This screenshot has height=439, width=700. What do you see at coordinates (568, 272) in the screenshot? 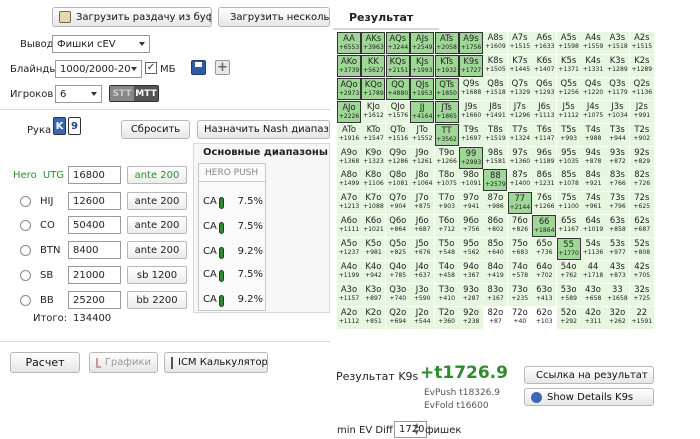
I see `hand-cell: 54o +762` at bounding box center [568, 272].